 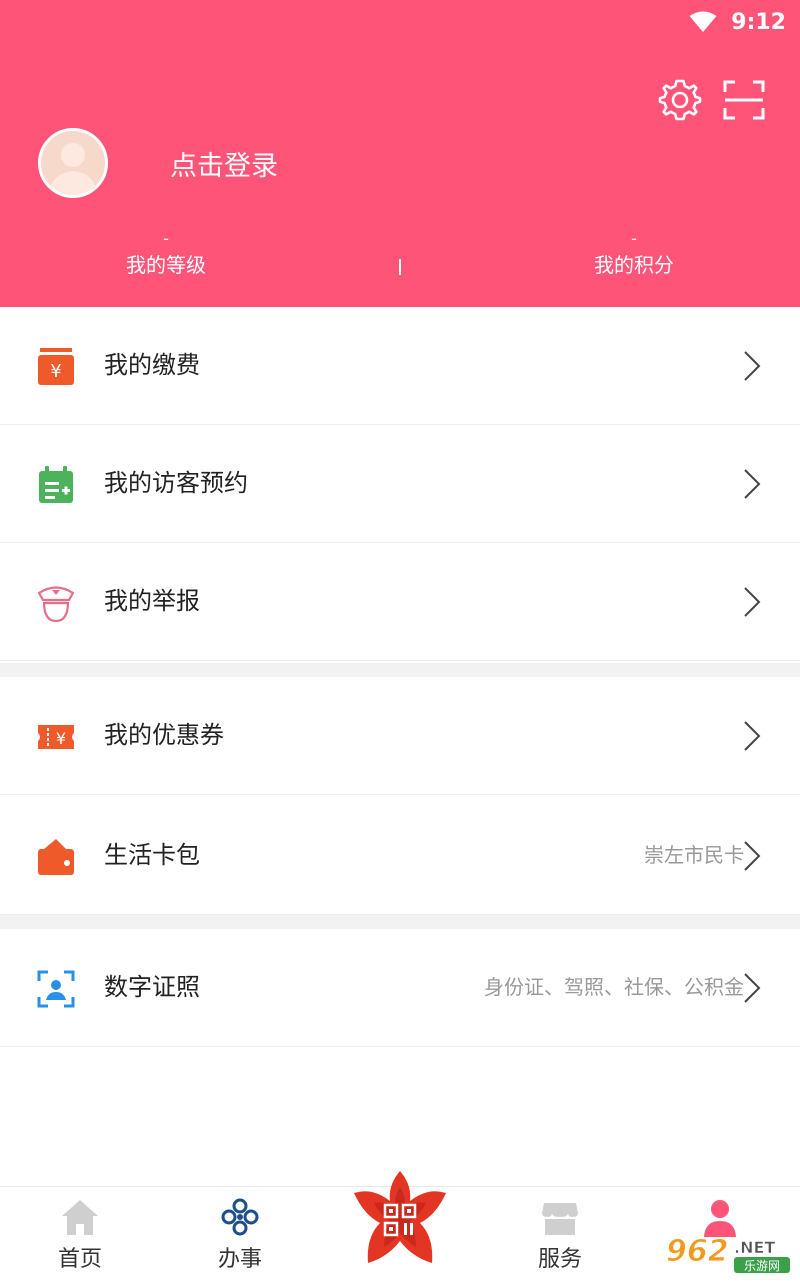 I want to click on qr-code-center-button, so click(x=400, y=1220).